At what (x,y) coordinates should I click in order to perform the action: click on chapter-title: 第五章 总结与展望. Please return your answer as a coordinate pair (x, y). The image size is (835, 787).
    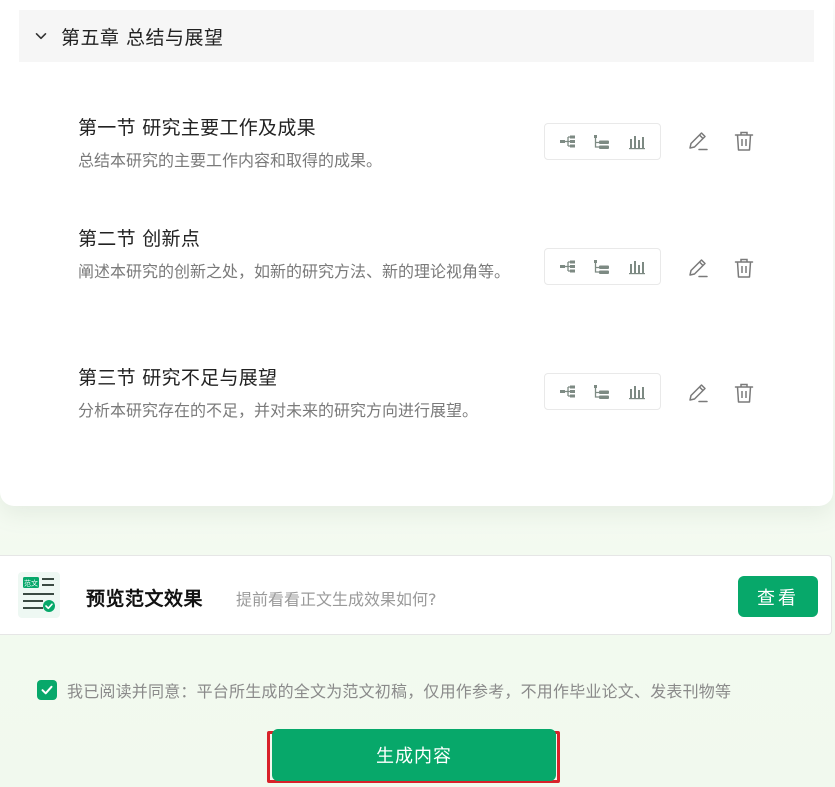
    Looking at the image, I should click on (142, 37).